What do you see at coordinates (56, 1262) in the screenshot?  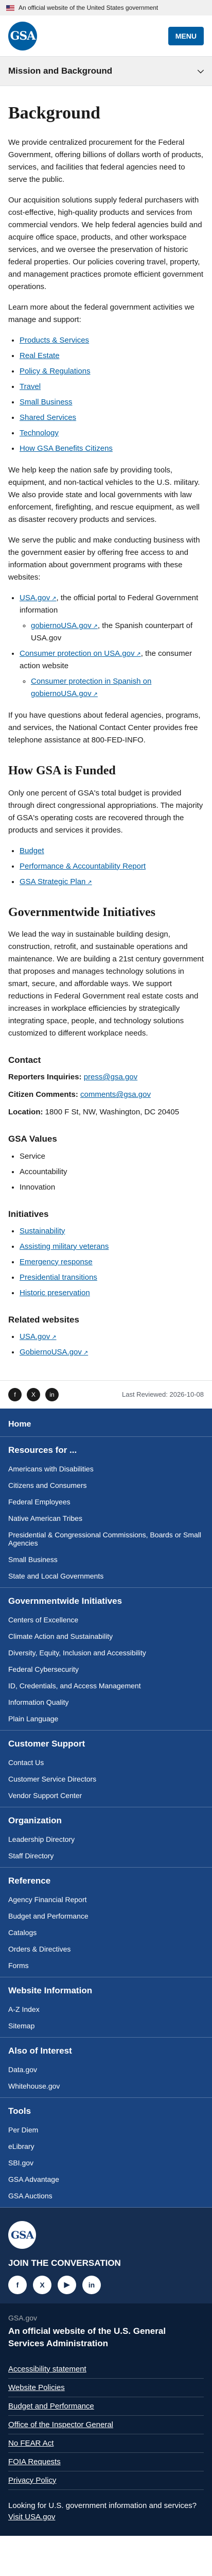 I see `initiative-link: Emergency response` at bounding box center [56, 1262].